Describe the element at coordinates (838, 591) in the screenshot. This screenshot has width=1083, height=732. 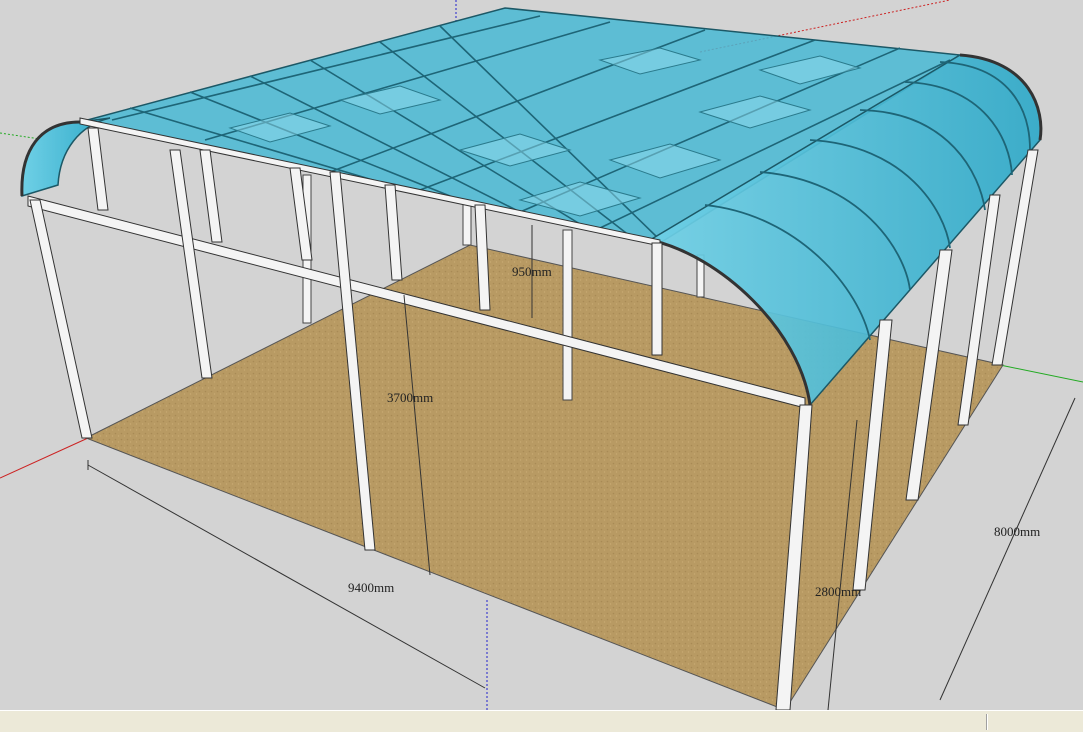
I see `post-height-dimension-label: 2800mm` at that location.